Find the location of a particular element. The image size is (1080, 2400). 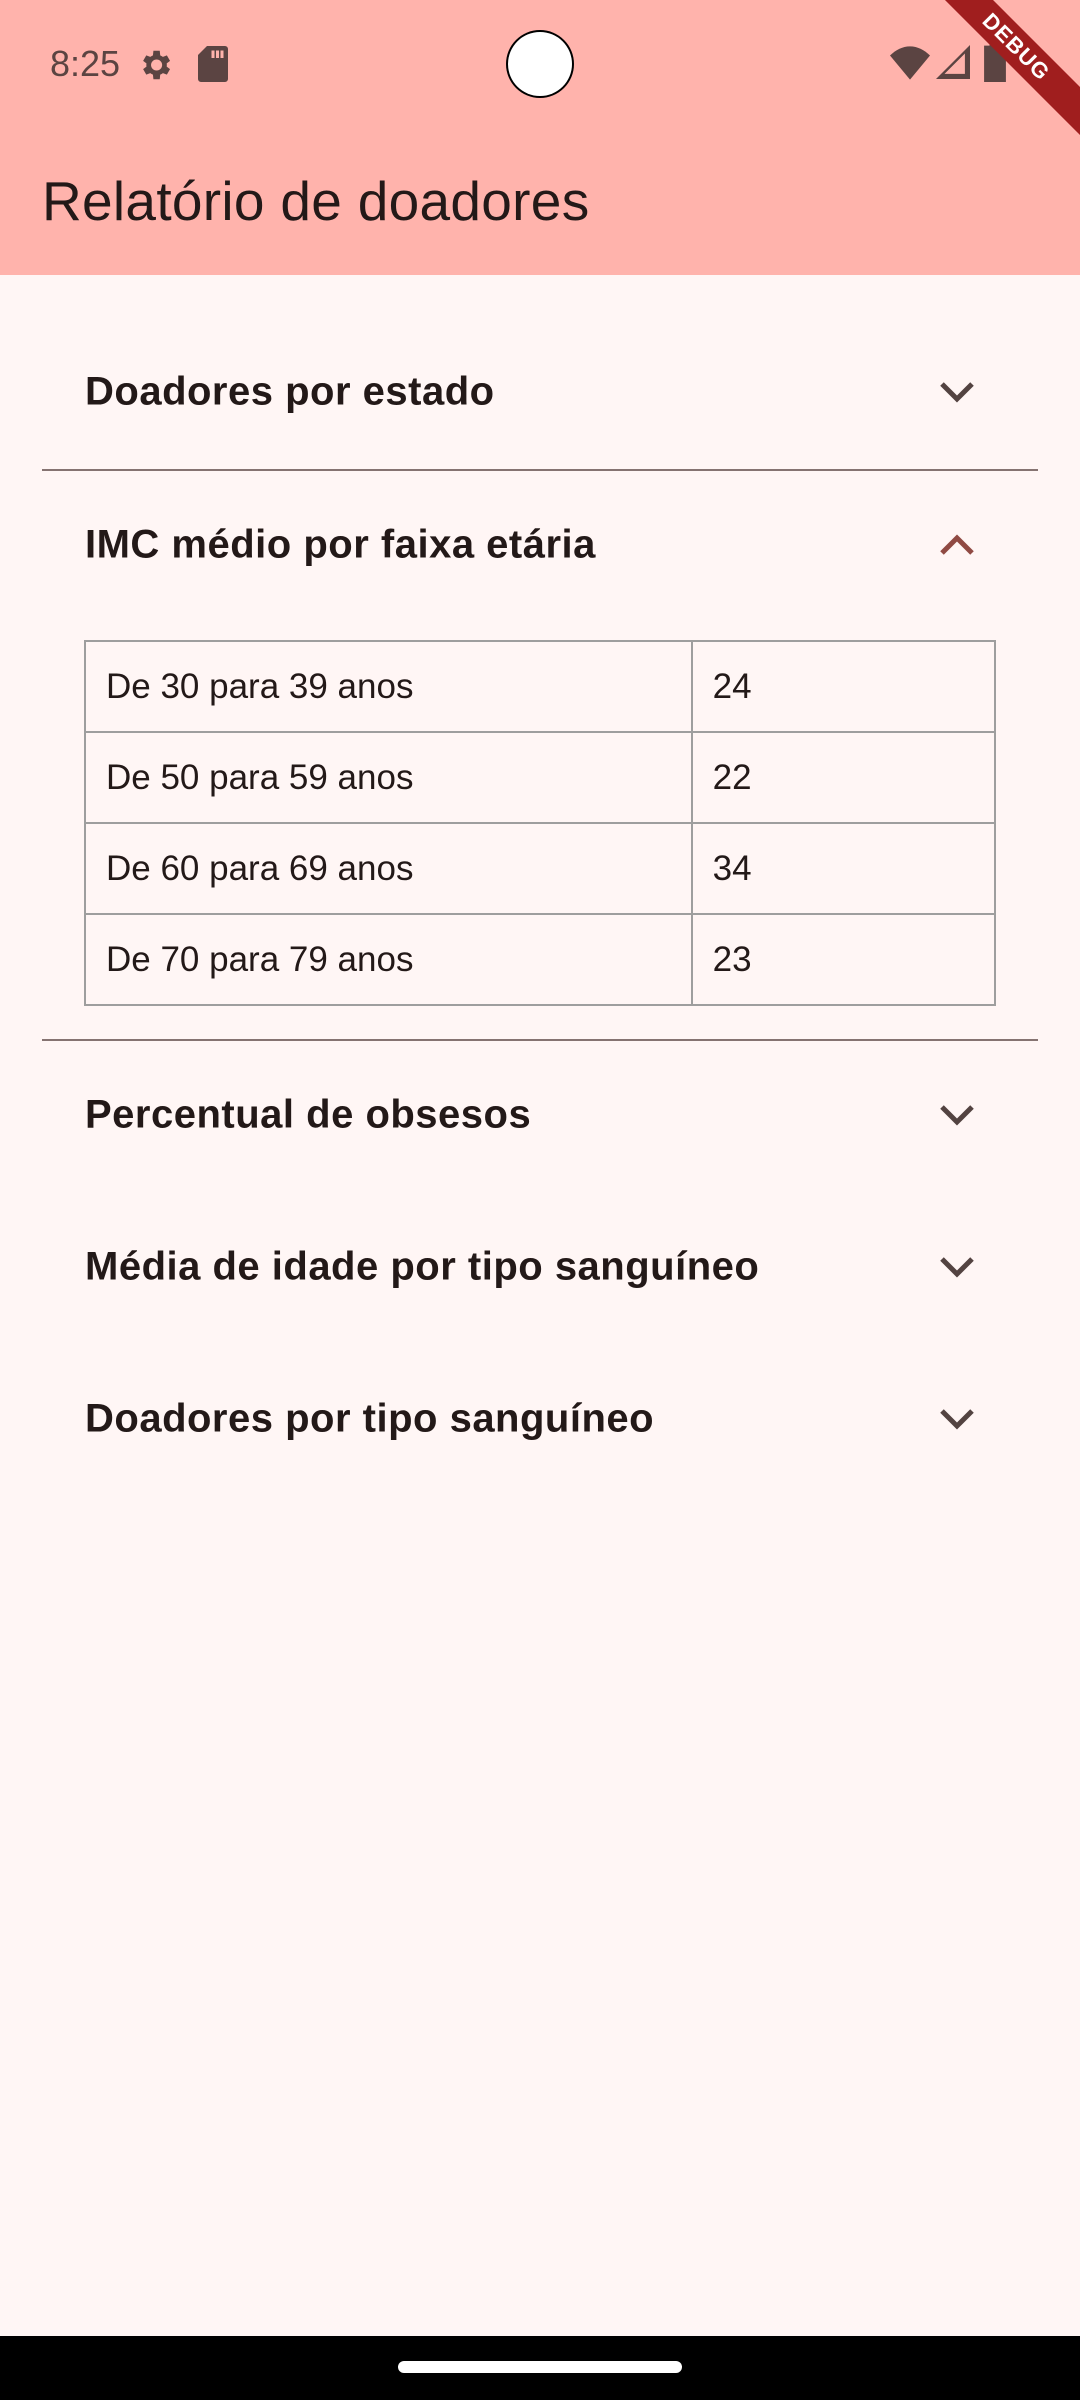

imc-value-cell: 23 is located at coordinates (843, 959).